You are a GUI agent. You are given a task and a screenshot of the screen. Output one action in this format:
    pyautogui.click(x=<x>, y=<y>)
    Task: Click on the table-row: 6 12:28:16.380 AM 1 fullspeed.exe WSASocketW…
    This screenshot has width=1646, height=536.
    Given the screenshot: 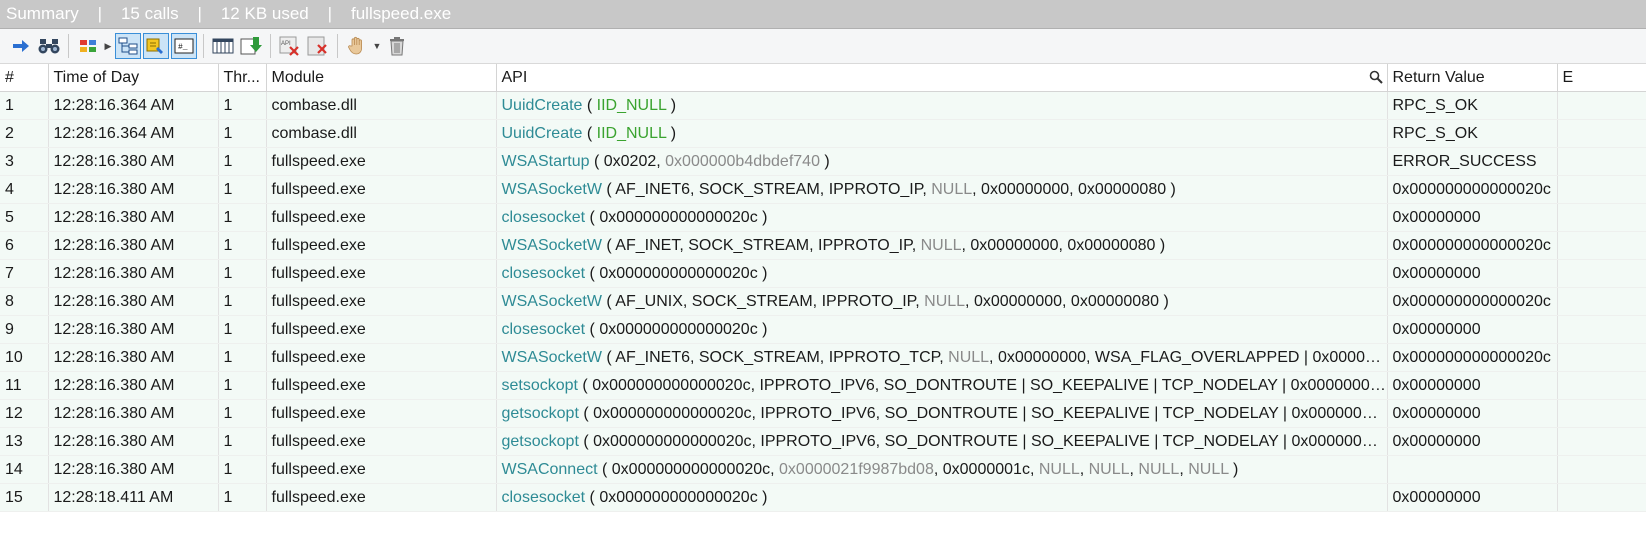 What is the action you would take?
    pyautogui.click(x=823, y=245)
    